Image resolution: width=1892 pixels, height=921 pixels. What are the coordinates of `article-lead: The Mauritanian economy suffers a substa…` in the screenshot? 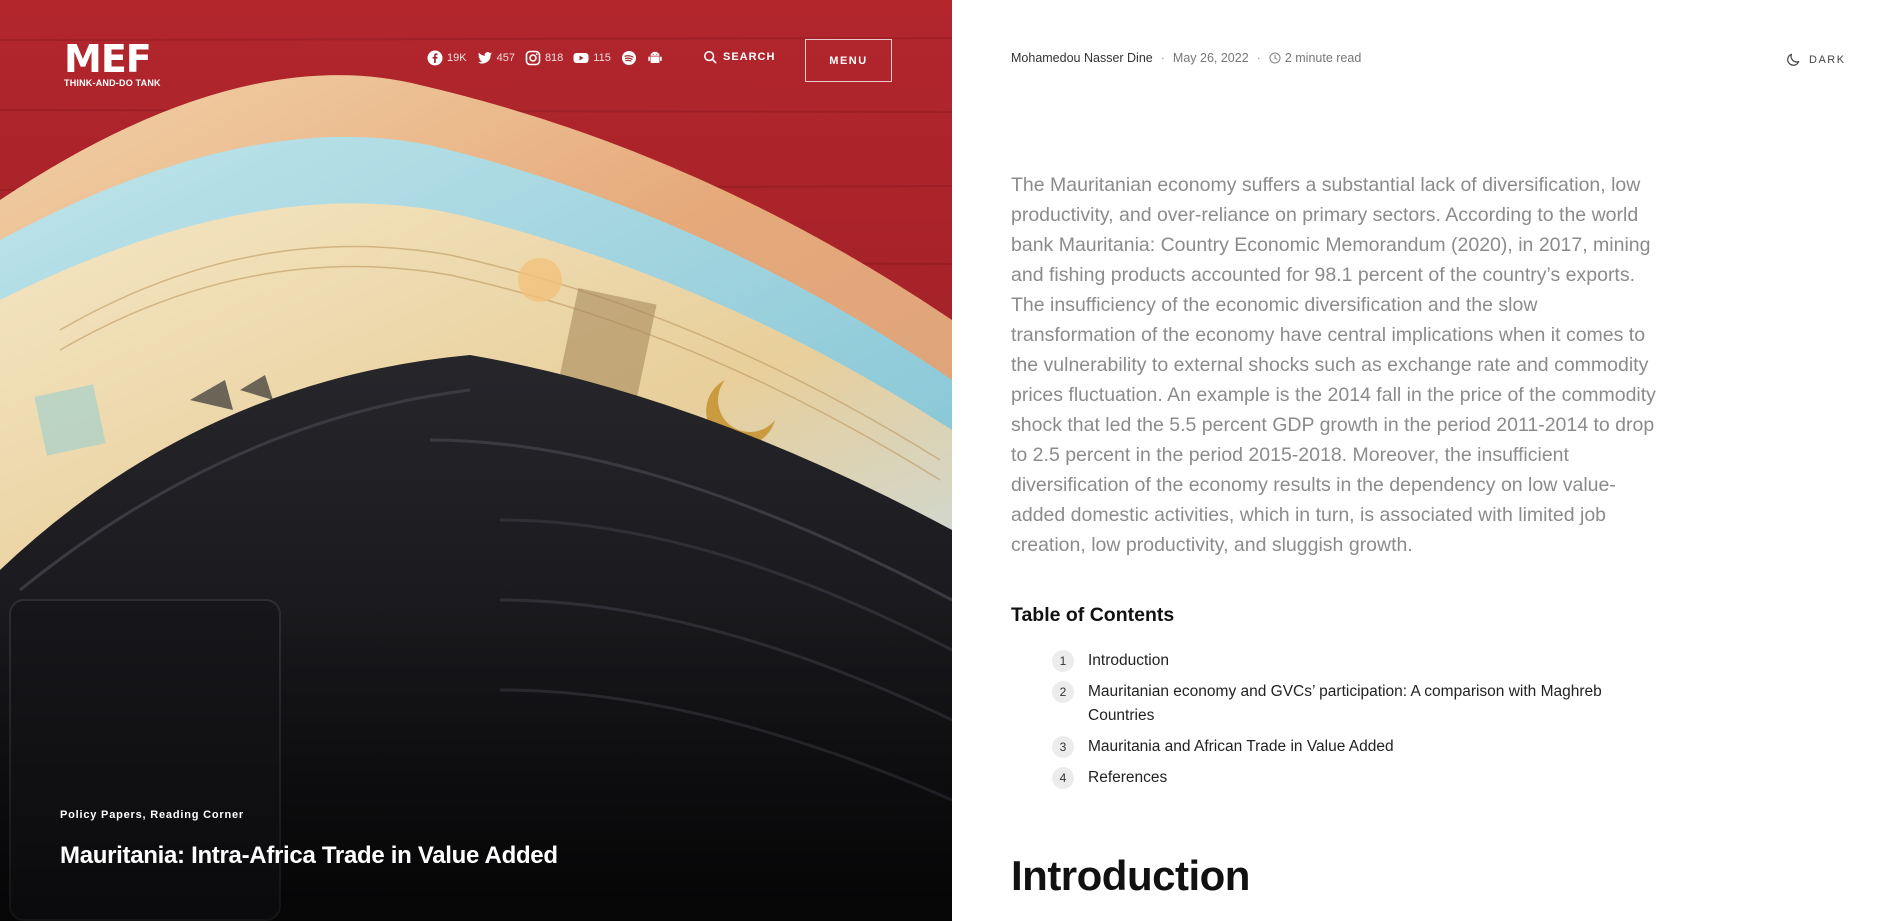 It's located at (1333, 365).